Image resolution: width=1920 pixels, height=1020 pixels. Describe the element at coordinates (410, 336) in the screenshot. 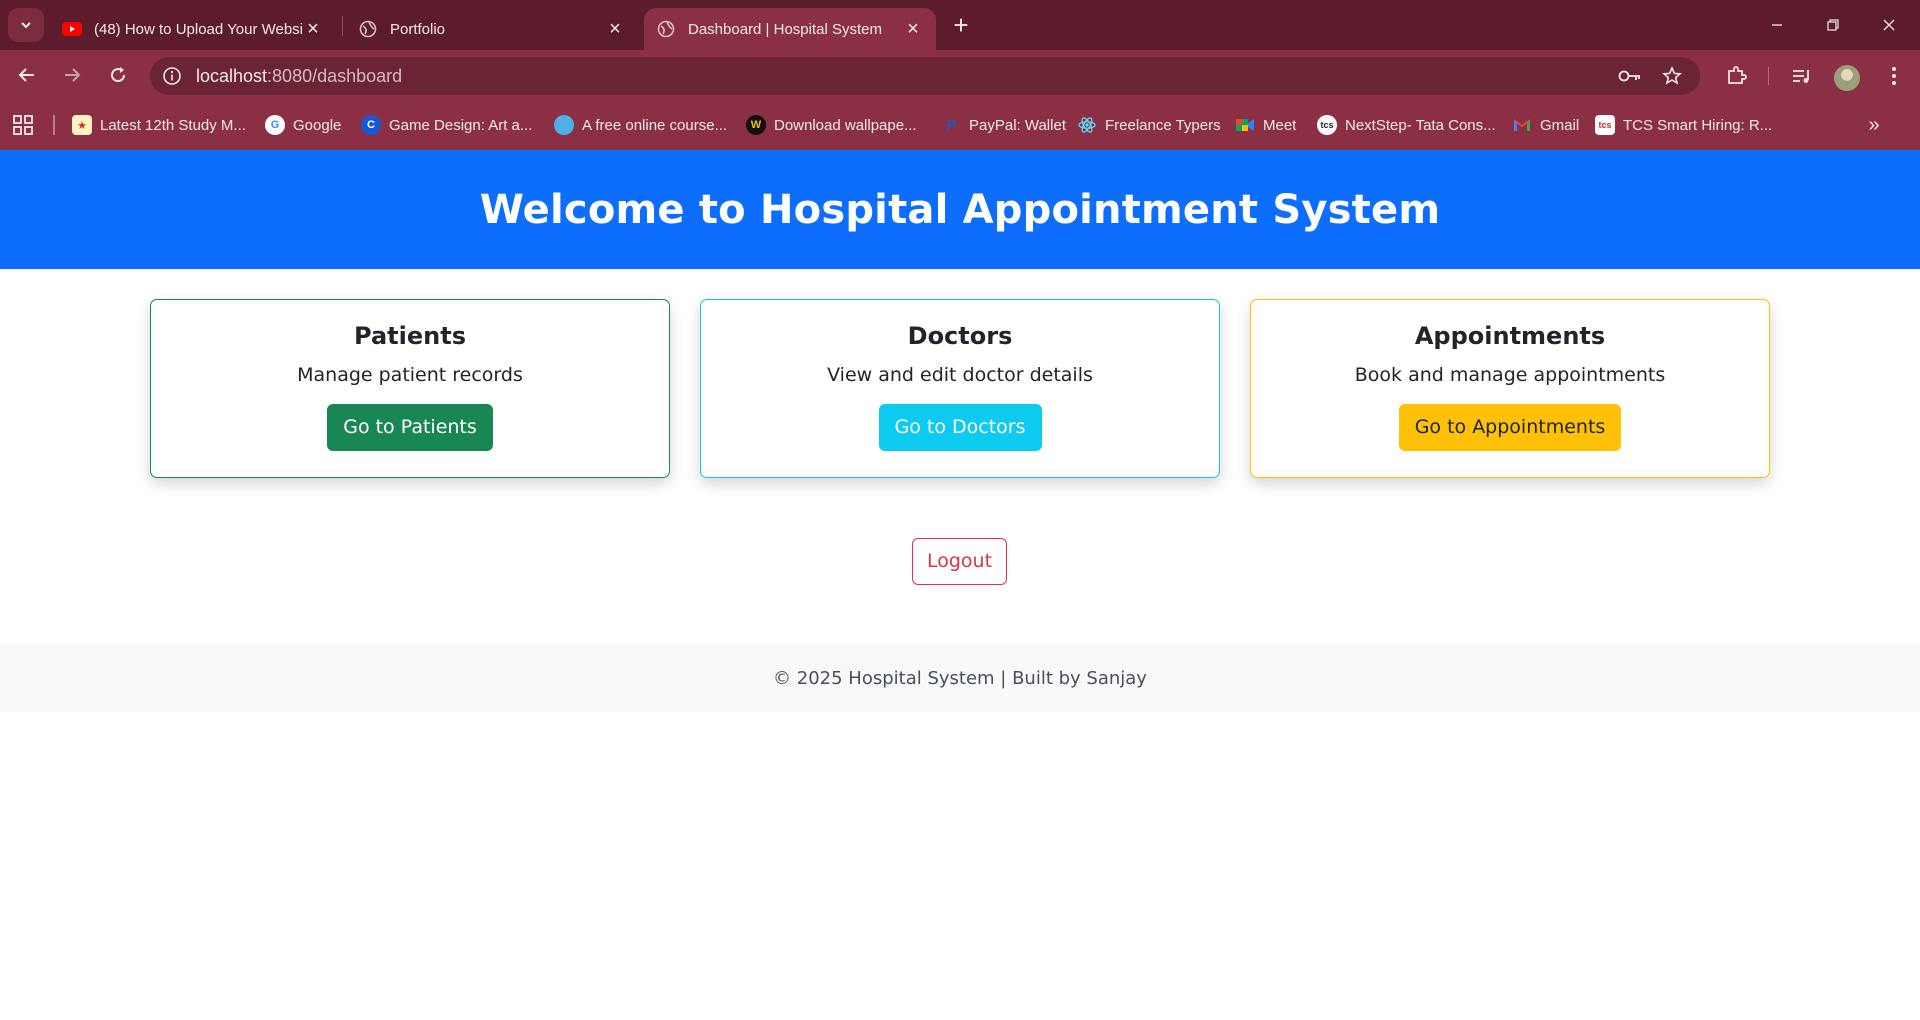

I see `card-title: Patients` at that location.